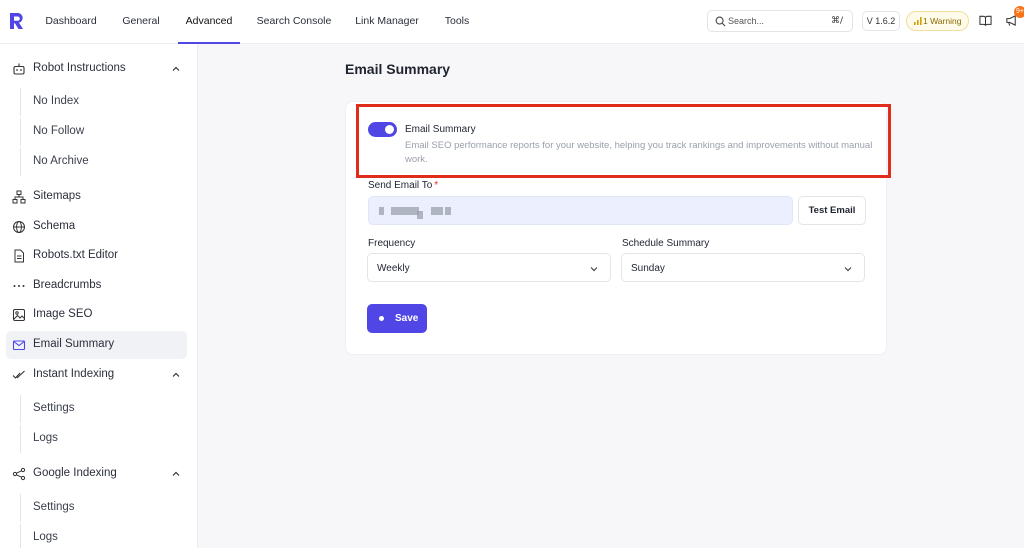 The image size is (1024, 548). I want to click on sidebar-item-email-summary: Email Summary, so click(96, 345).